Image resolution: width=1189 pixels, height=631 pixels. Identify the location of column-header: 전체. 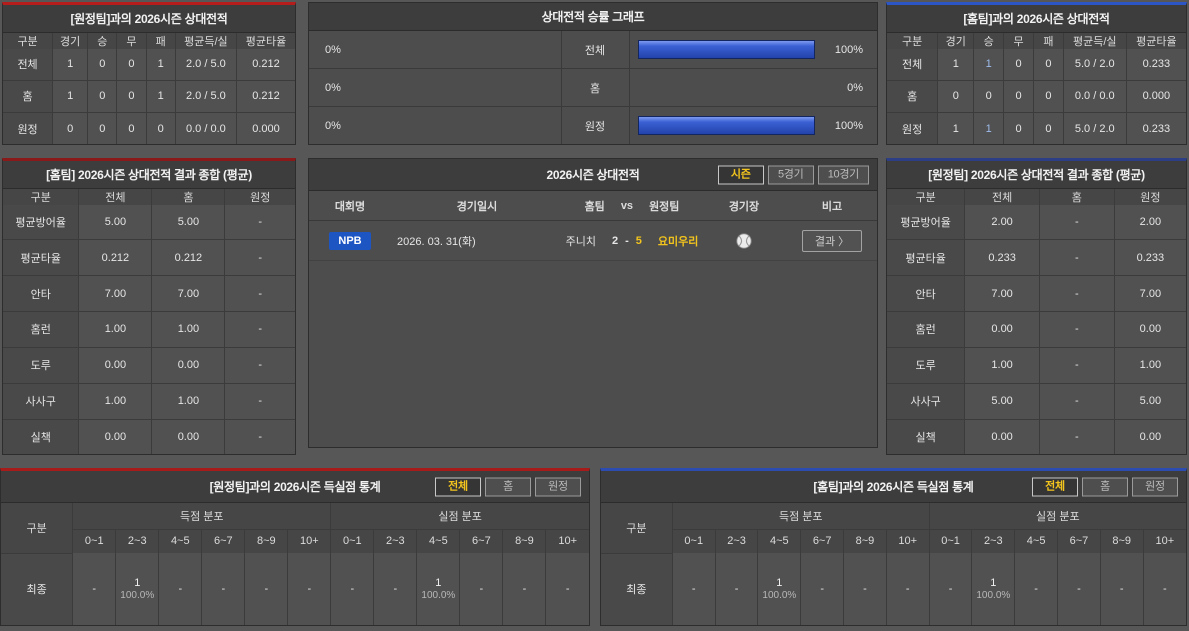
(1002, 197).